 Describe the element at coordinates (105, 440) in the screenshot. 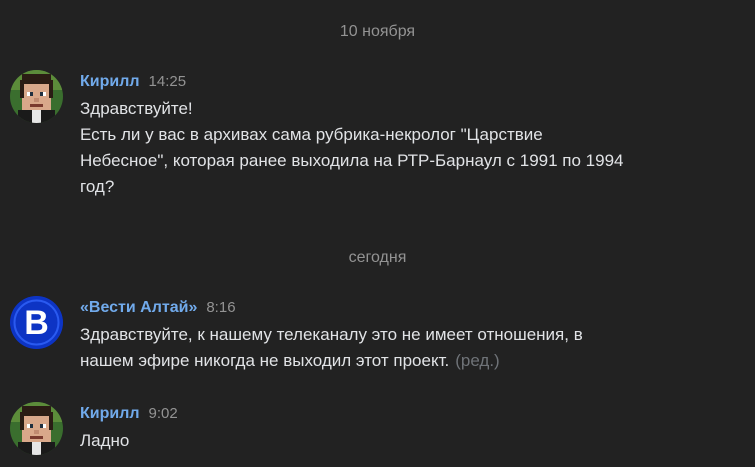

I see `message-line: Ладно` at that location.